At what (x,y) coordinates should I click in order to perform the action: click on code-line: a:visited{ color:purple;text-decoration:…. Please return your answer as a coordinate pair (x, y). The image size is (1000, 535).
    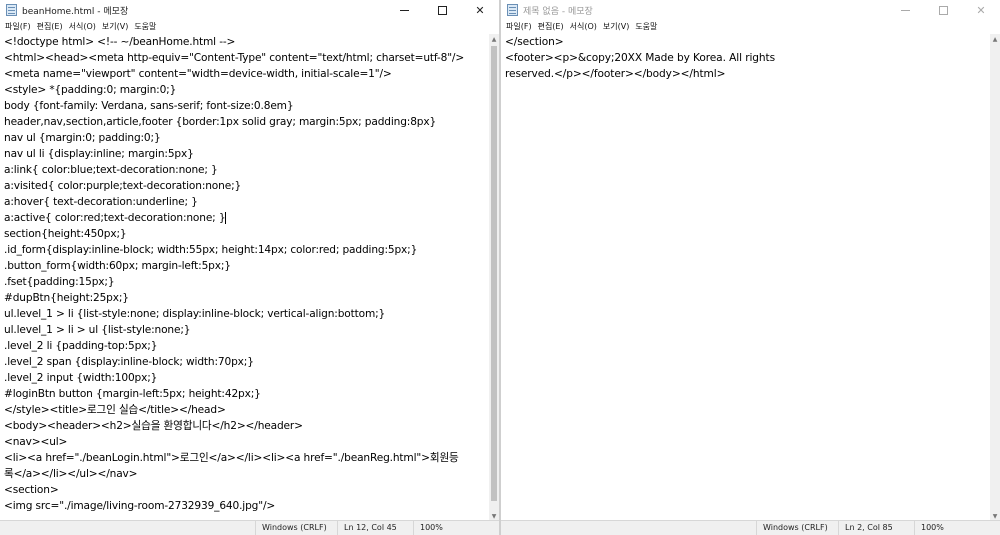
    Looking at the image, I should click on (123, 186).